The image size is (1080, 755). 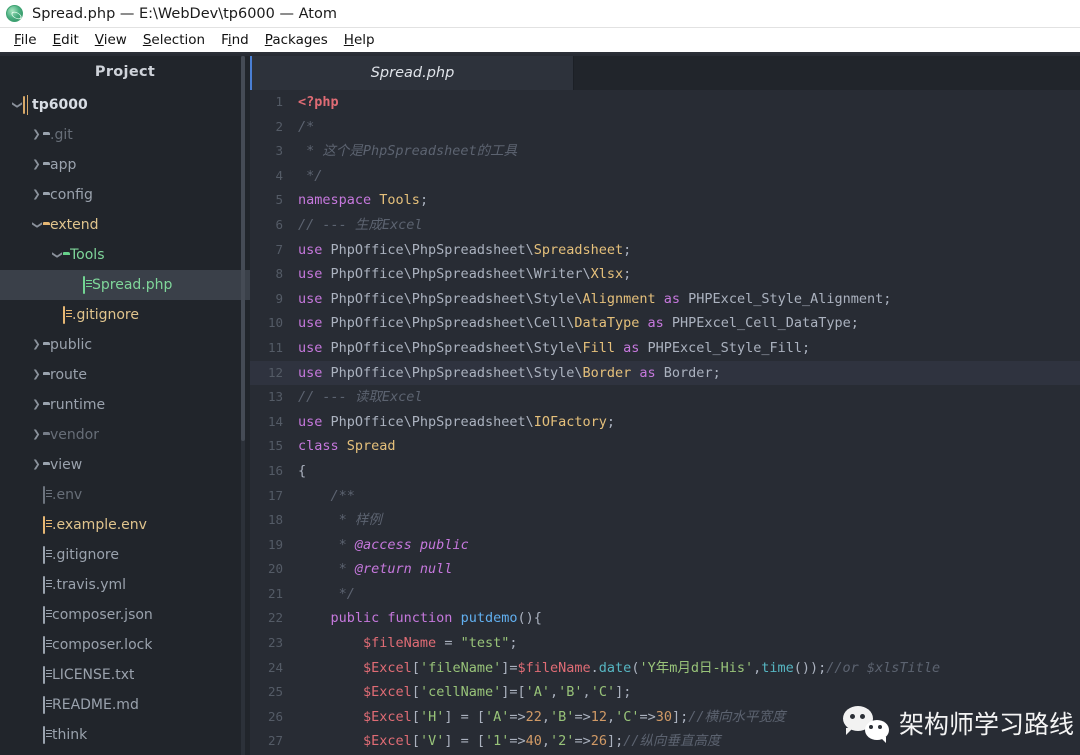 What do you see at coordinates (413, 73) in the screenshot?
I see `tab-spread-php: Spread.php` at bounding box center [413, 73].